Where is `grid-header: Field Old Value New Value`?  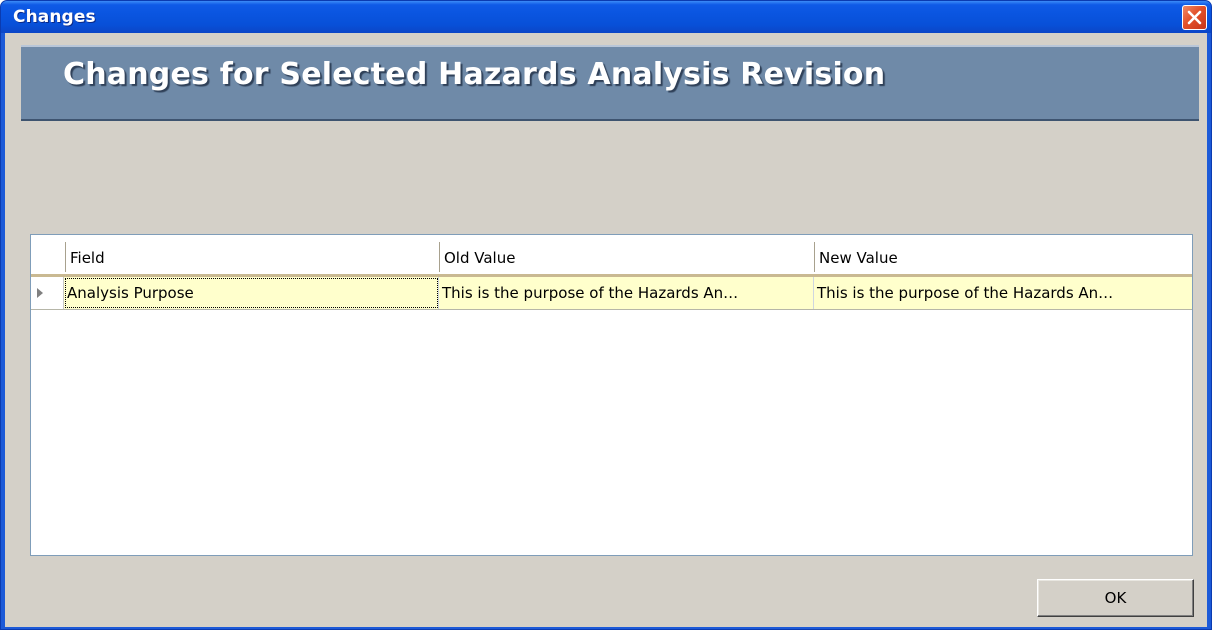 grid-header: Field Old Value New Value is located at coordinates (611, 256).